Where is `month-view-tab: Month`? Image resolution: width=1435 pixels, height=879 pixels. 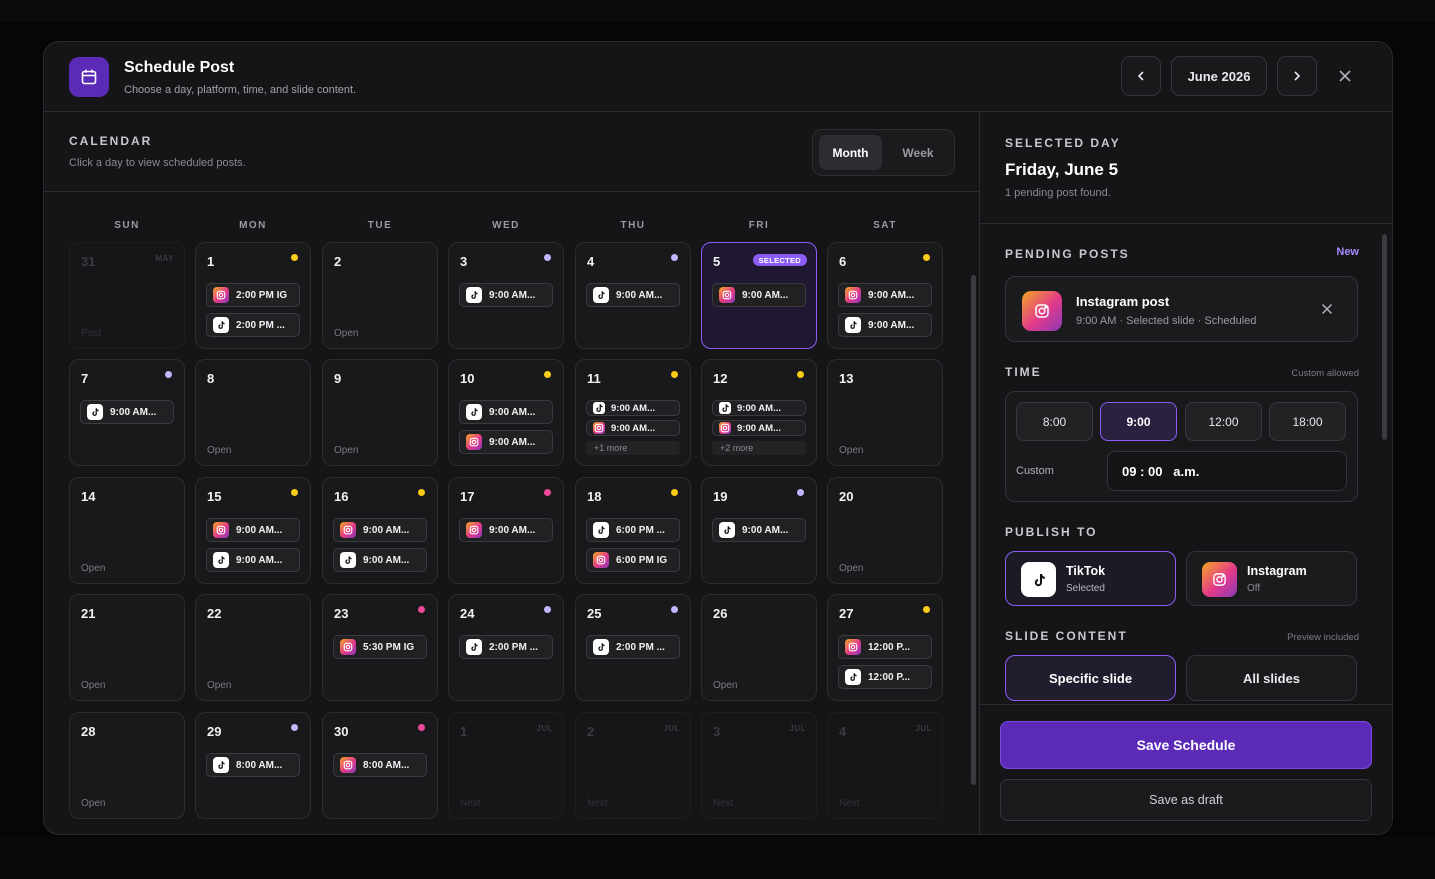
month-view-tab: Month is located at coordinates (850, 152).